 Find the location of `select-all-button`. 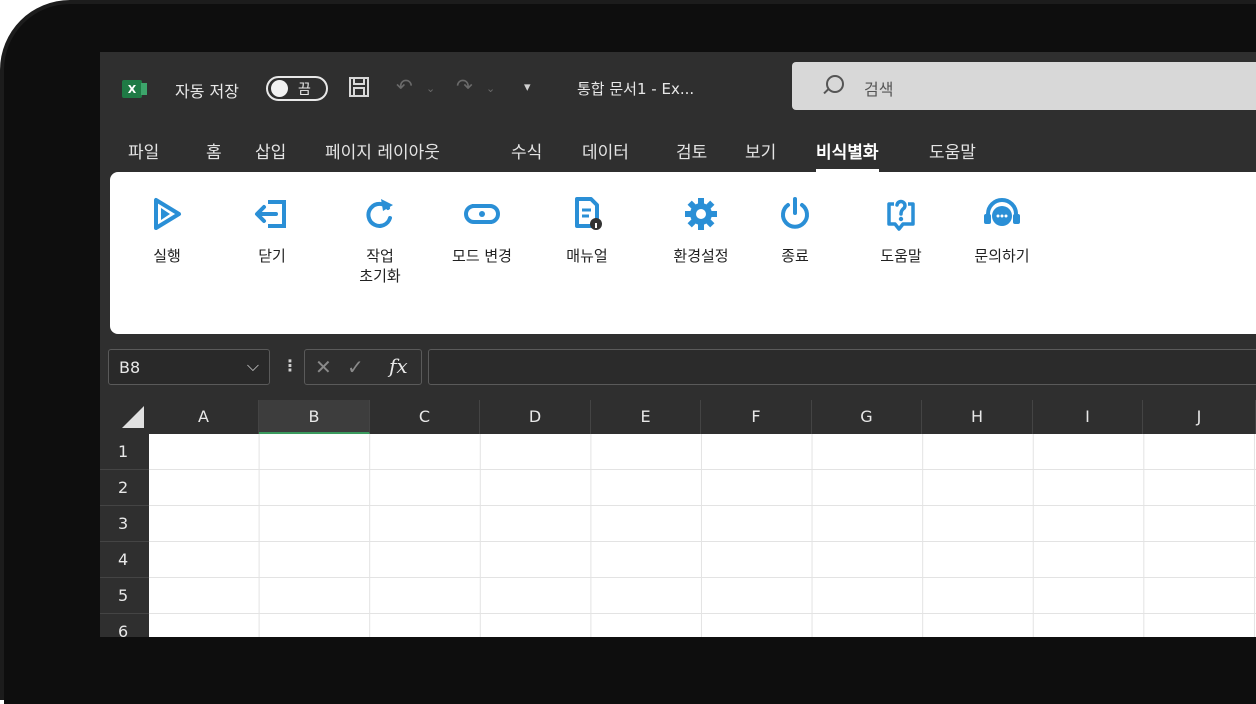

select-all-button is located at coordinates (124, 417).